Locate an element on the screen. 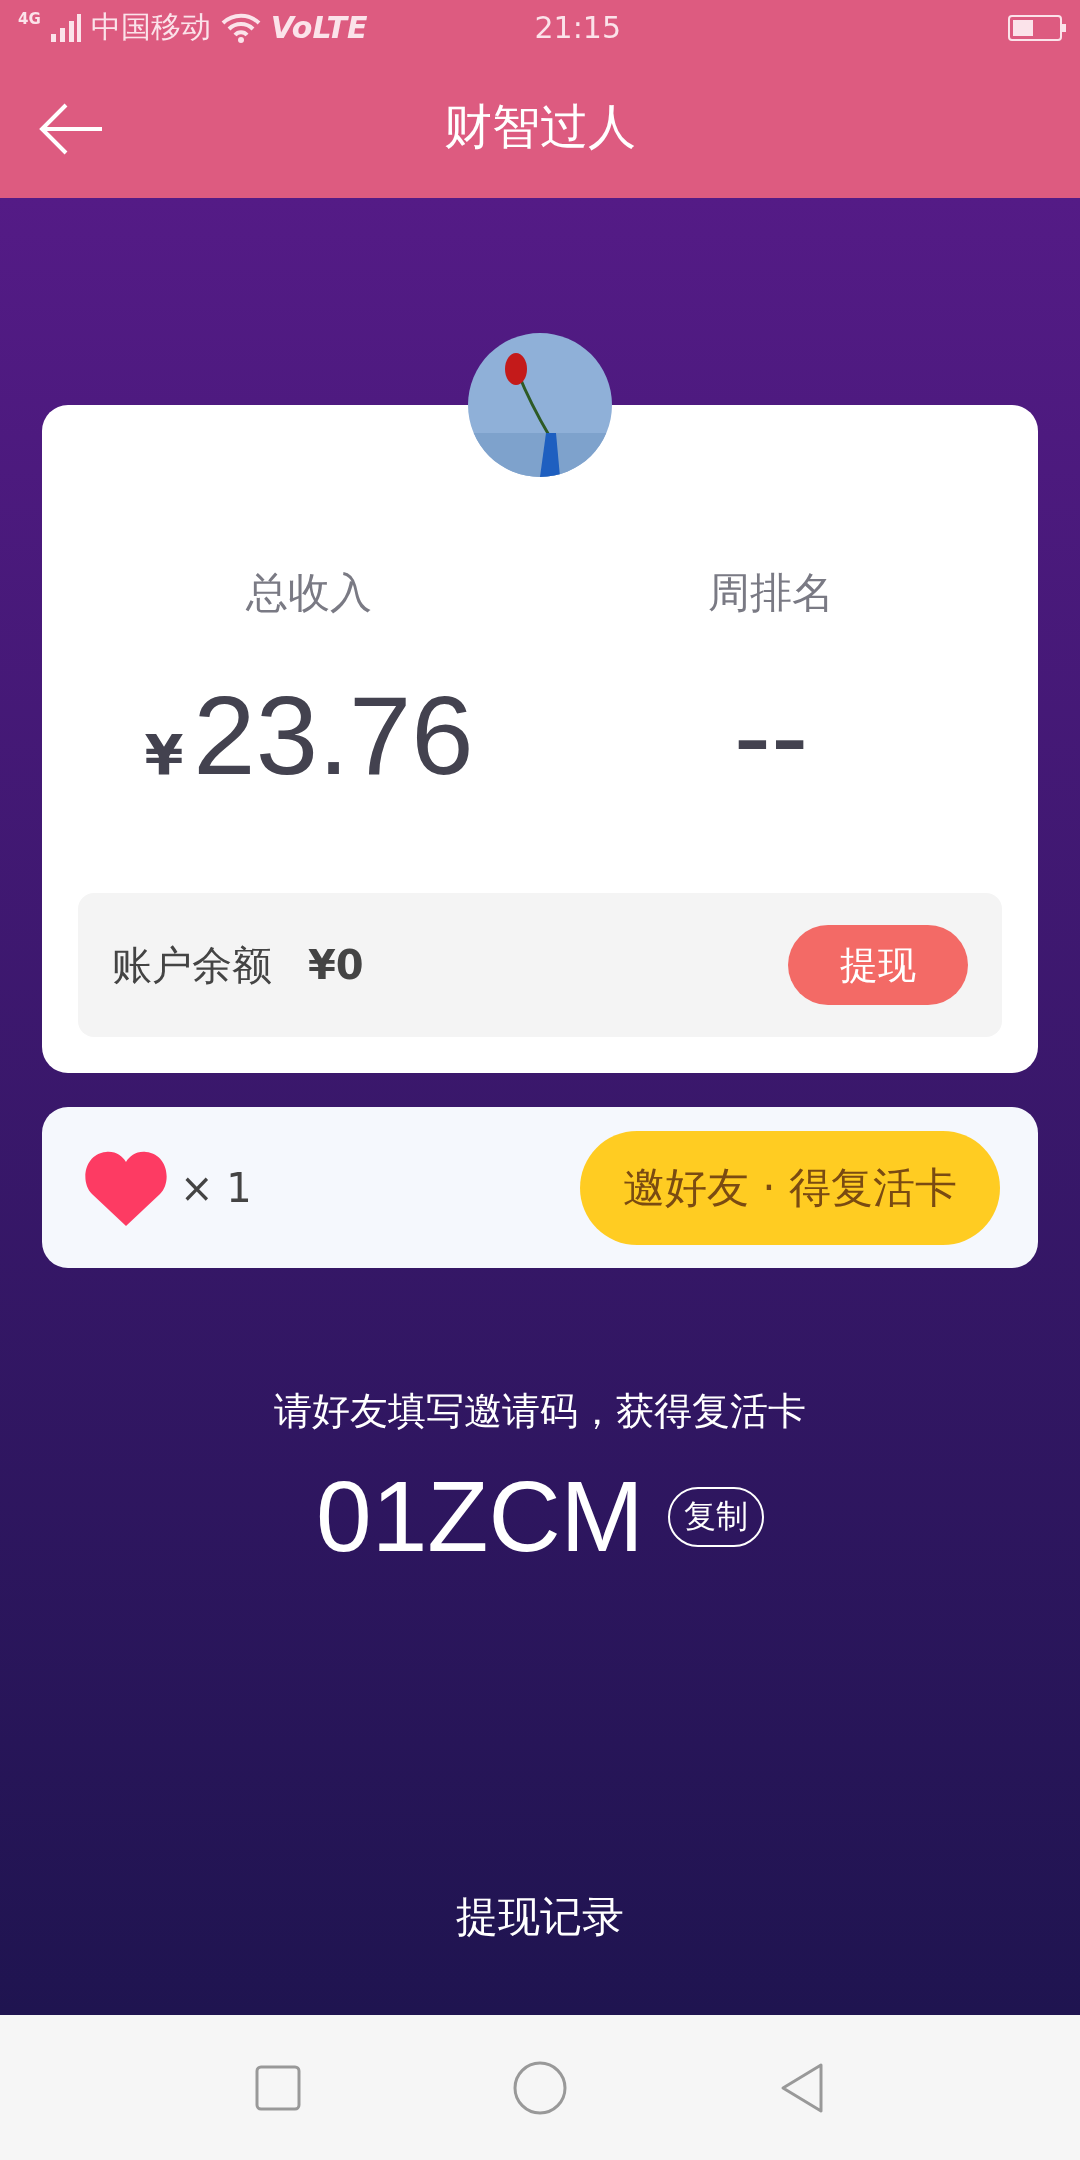 The width and height of the screenshot is (1080, 2160). clock-time: 21:15 is located at coordinates (577, 27).